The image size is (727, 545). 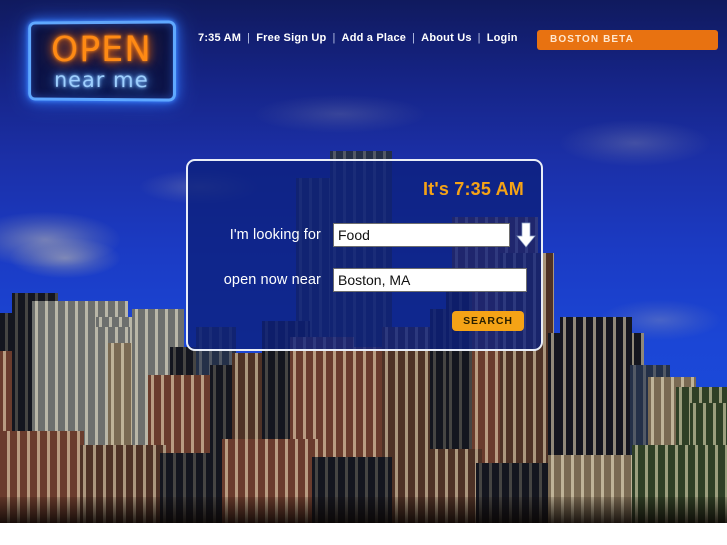 What do you see at coordinates (502, 38) in the screenshot?
I see `nav-link-login: Login` at bounding box center [502, 38].